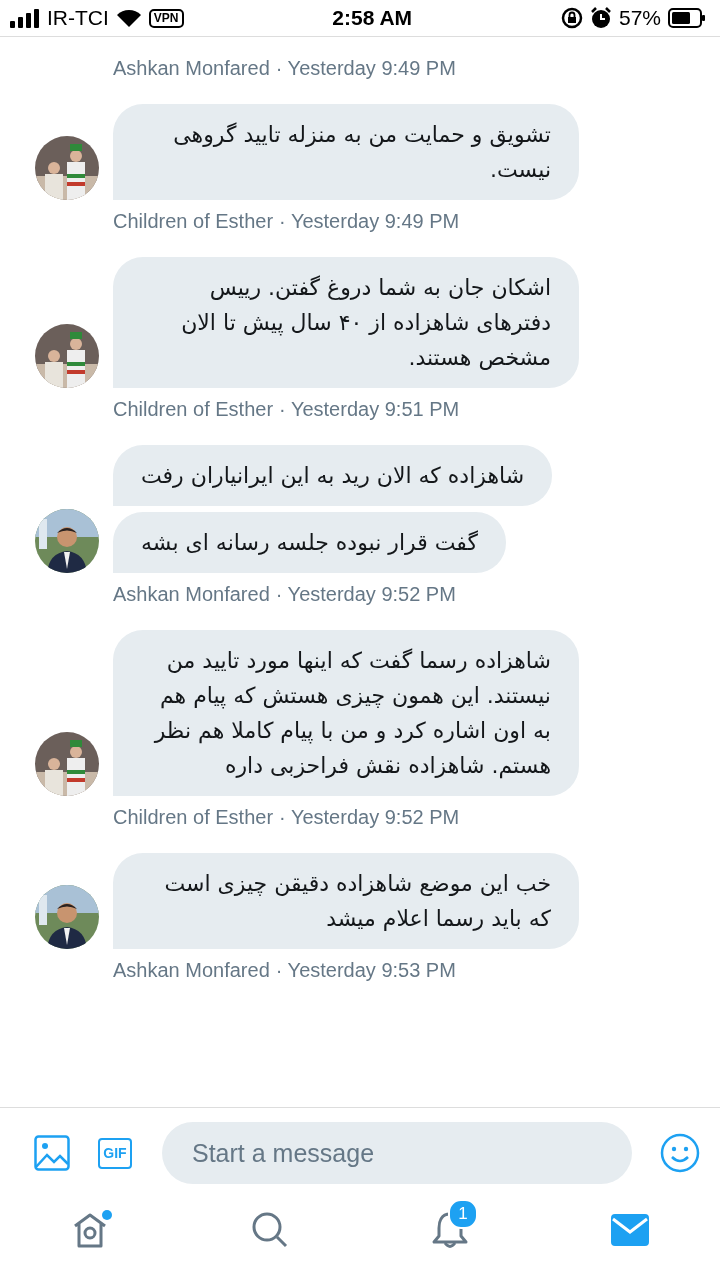 This screenshot has height=1280, width=720. What do you see at coordinates (52, 1153) in the screenshot?
I see `image-icon` at bounding box center [52, 1153].